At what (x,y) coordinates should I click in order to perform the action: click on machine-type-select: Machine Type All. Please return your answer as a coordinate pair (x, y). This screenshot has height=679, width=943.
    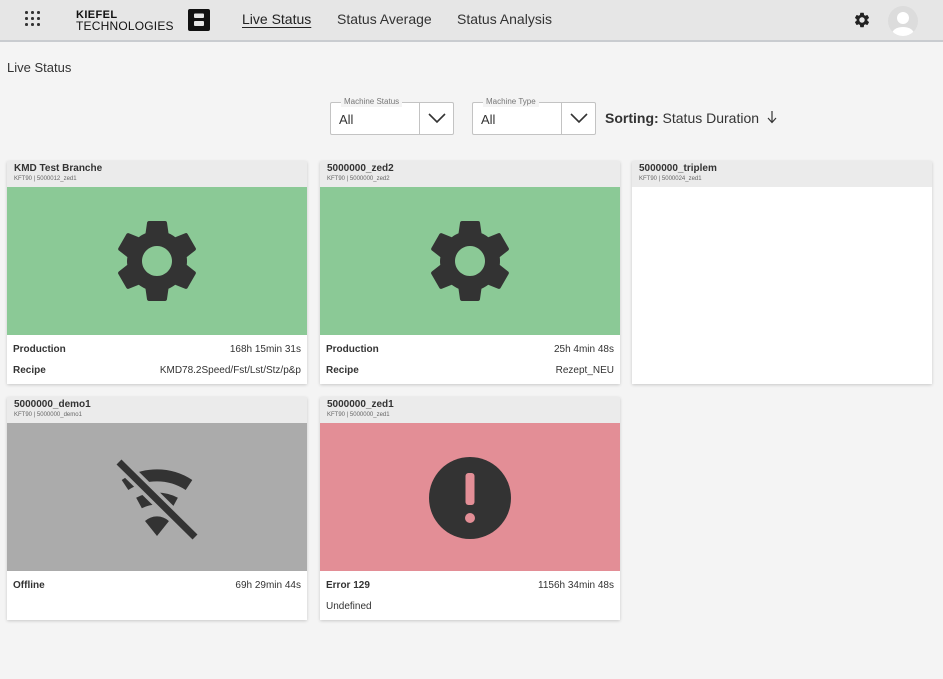
    Looking at the image, I should click on (534, 116).